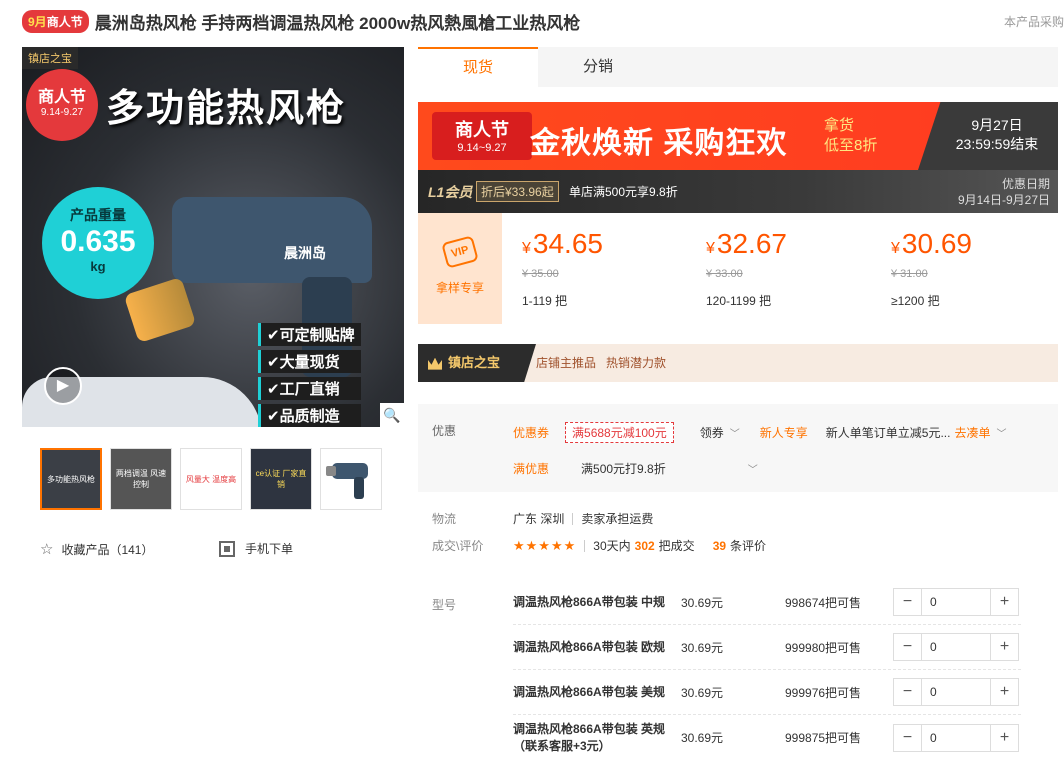  Describe the element at coordinates (37, 21) in the screenshot. I see `festival-badge-month: 9月` at that location.